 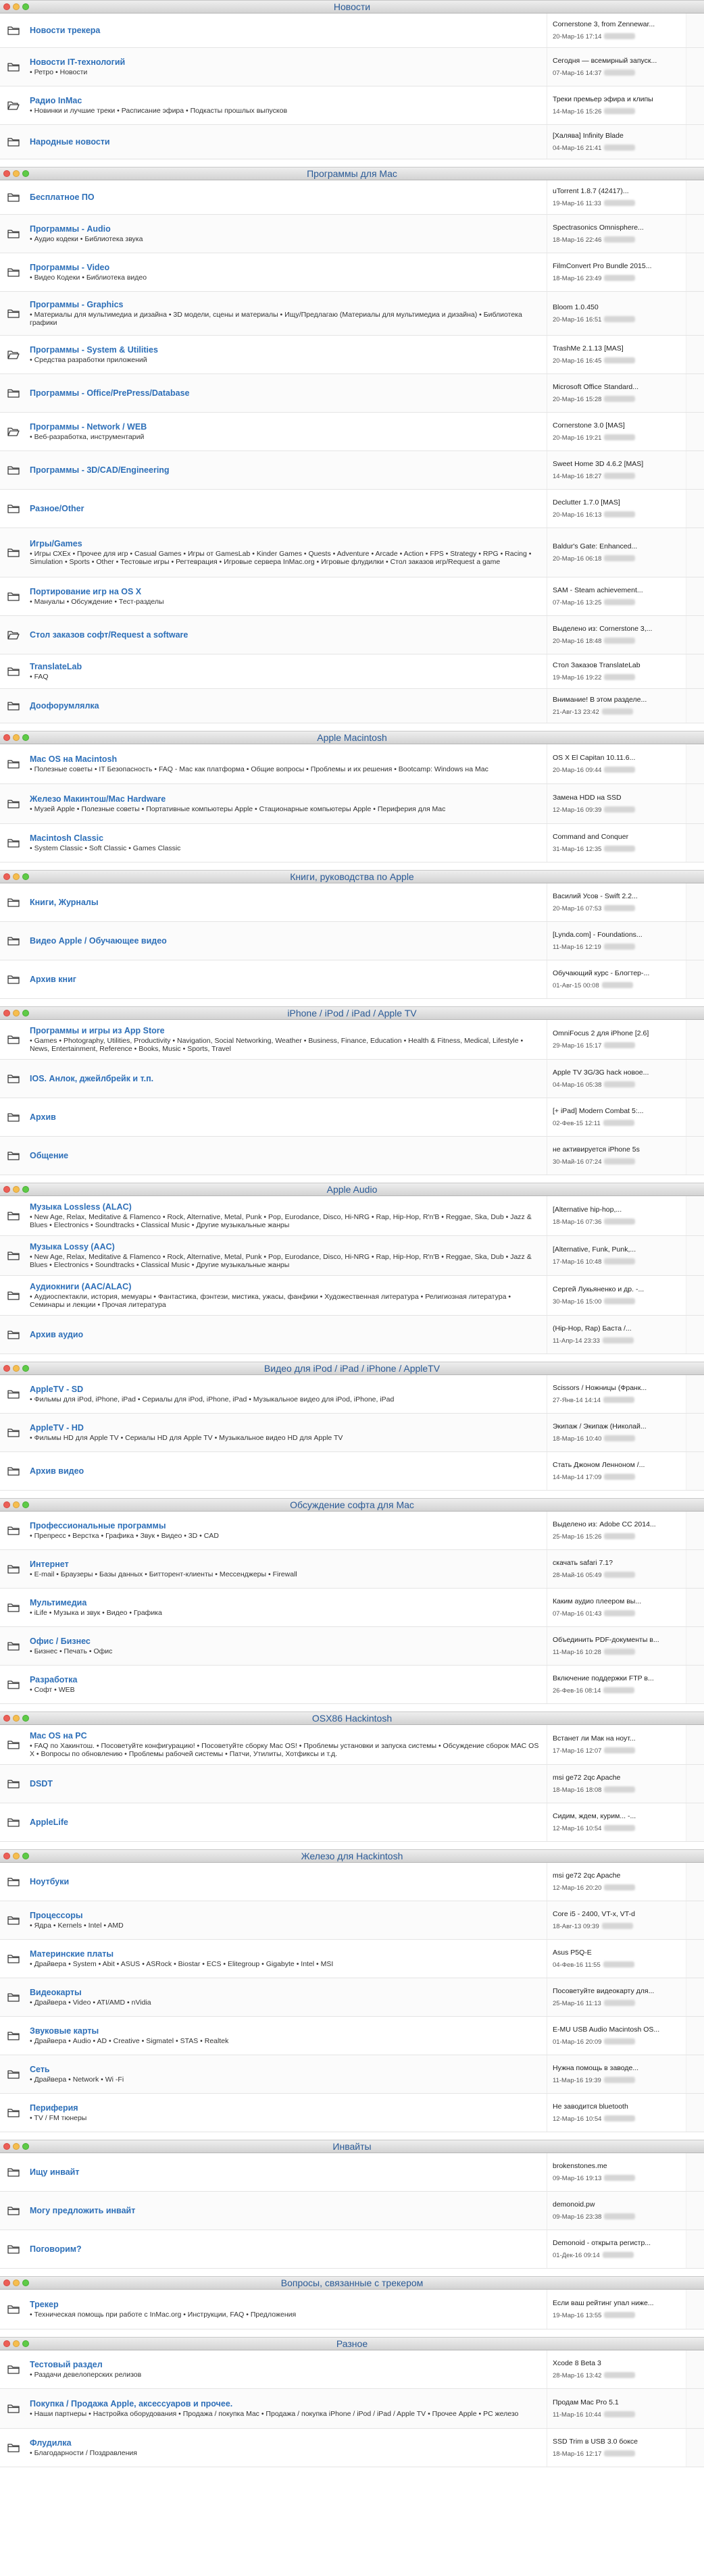 I want to click on last-post-topic-link: msi ge72 2qc Apache, so click(x=619, y=1778).